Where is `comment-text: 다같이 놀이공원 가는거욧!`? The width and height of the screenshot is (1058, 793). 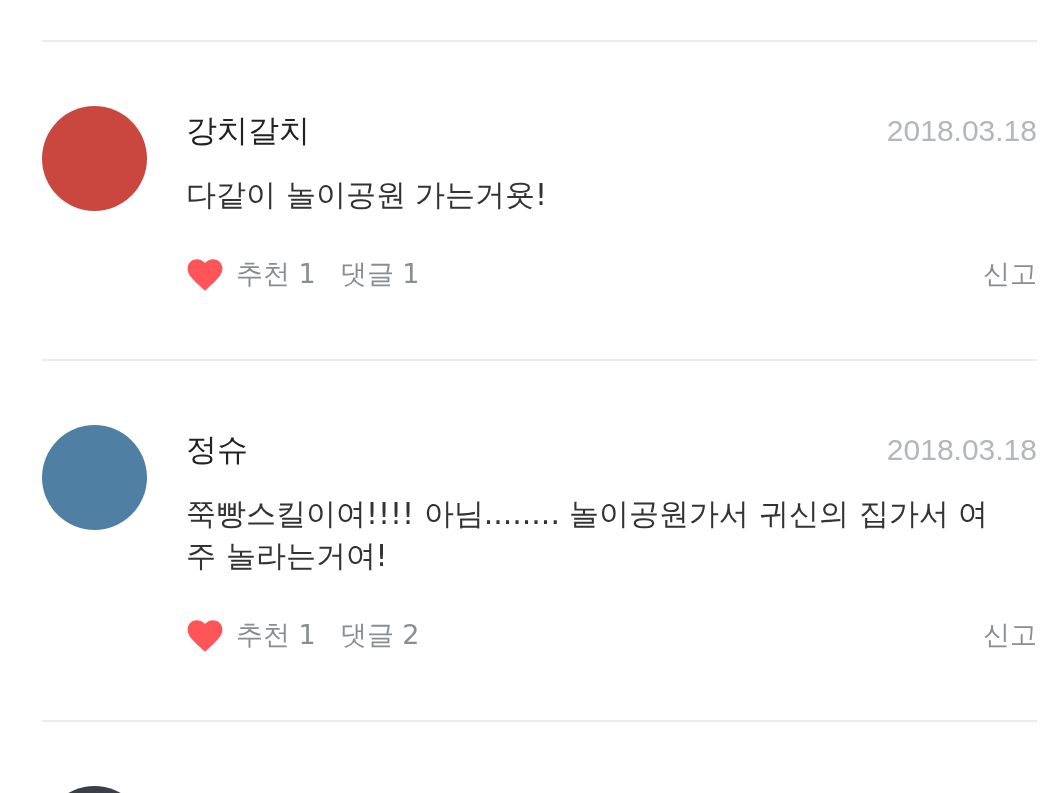
comment-text: 다같이 놀이공원 가는거욧! is located at coordinates (367, 195).